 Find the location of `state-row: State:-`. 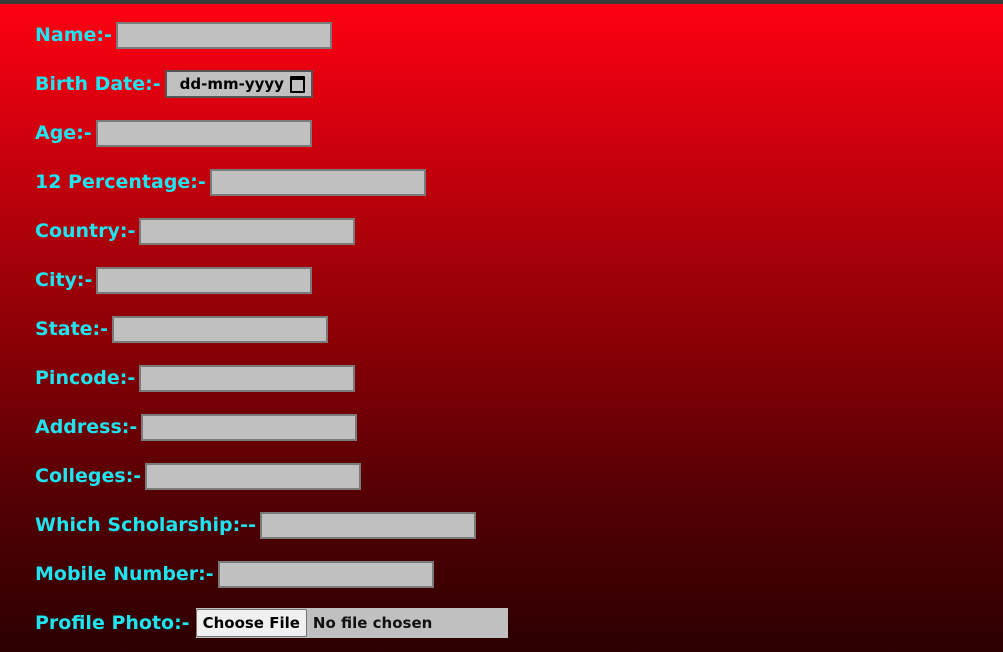

state-row: State:- is located at coordinates (271, 329).